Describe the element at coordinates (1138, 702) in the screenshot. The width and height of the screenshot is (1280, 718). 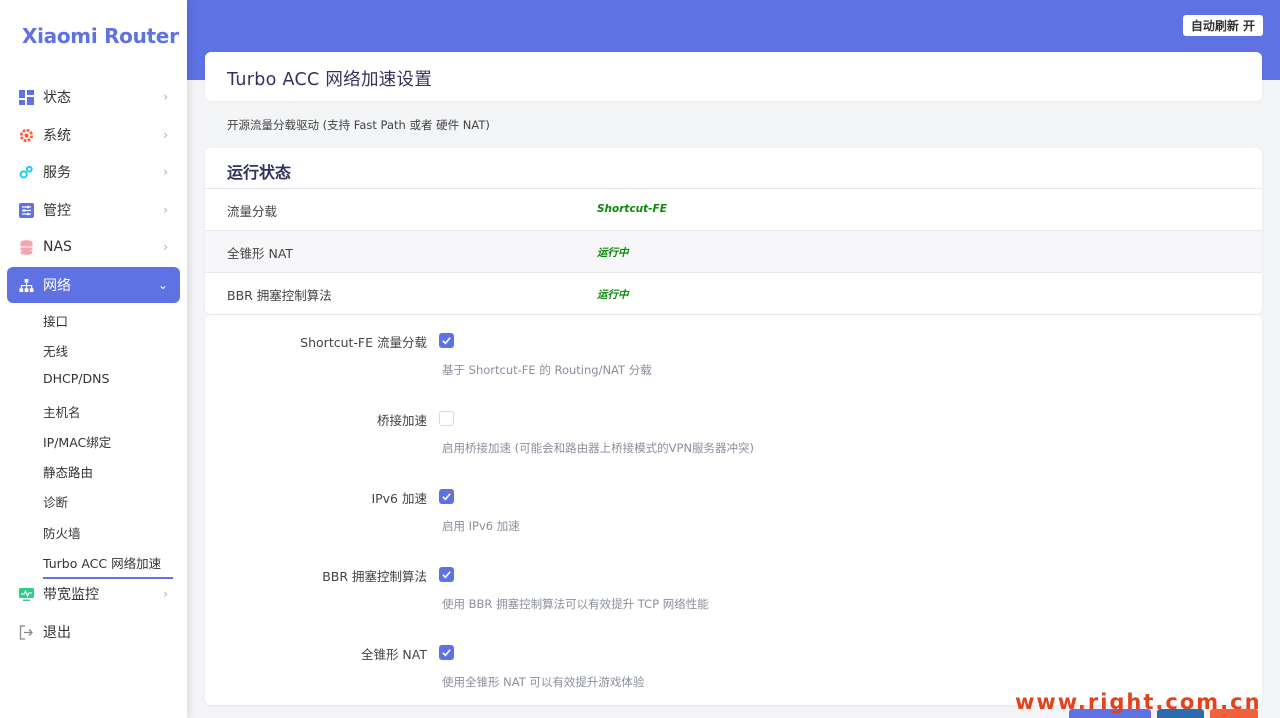
I see `watermark: www.right.com.cn` at that location.